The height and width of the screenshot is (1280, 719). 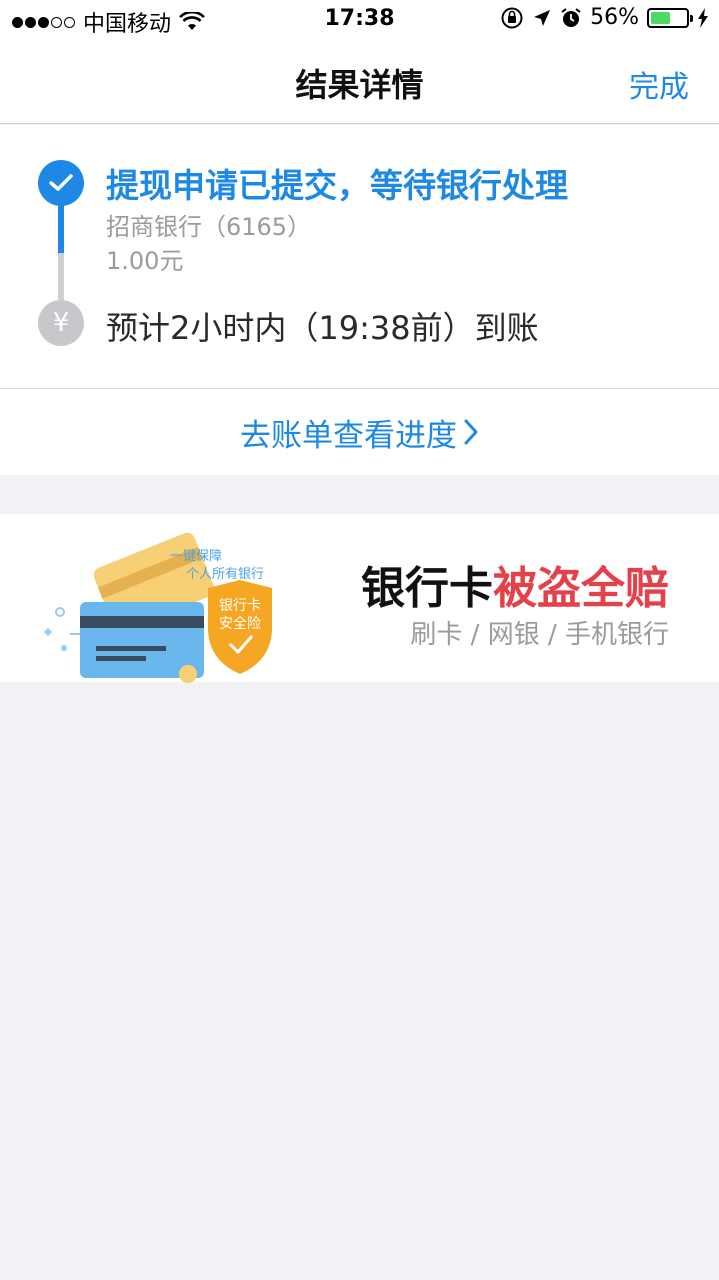 What do you see at coordinates (145, 261) in the screenshot?
I see `step1-amount: 1.00元` at bounding box center [145, 261].